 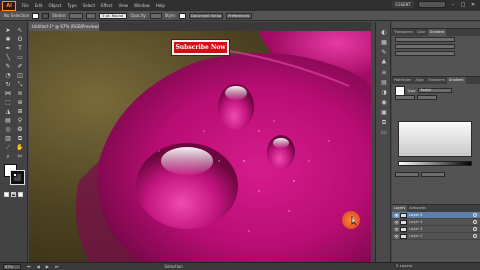 I want to click on pen-tool-icon: ✒, so click(x=8, y=48).